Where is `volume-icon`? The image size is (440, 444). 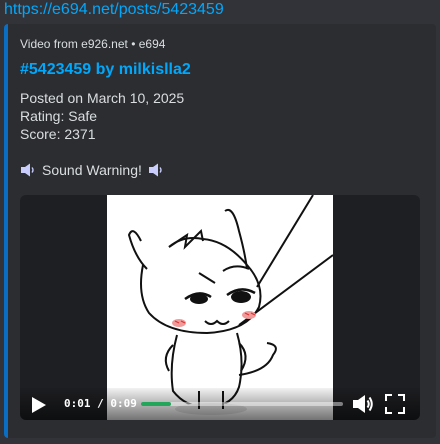
volume-icon is located at coordinates (363, 404).